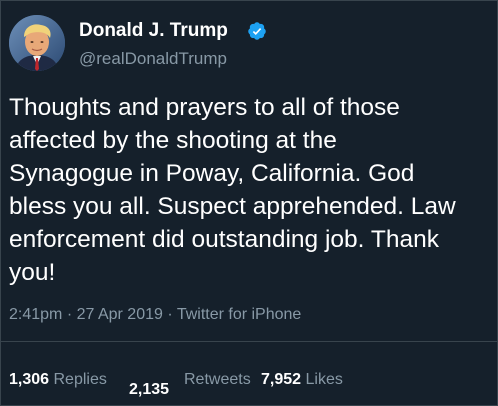 The height and width of the screenshot is (406, 498). What do you see at coordinates (249, 341) in the screenshot?
I see `divider` at bounding box center [249, 341].